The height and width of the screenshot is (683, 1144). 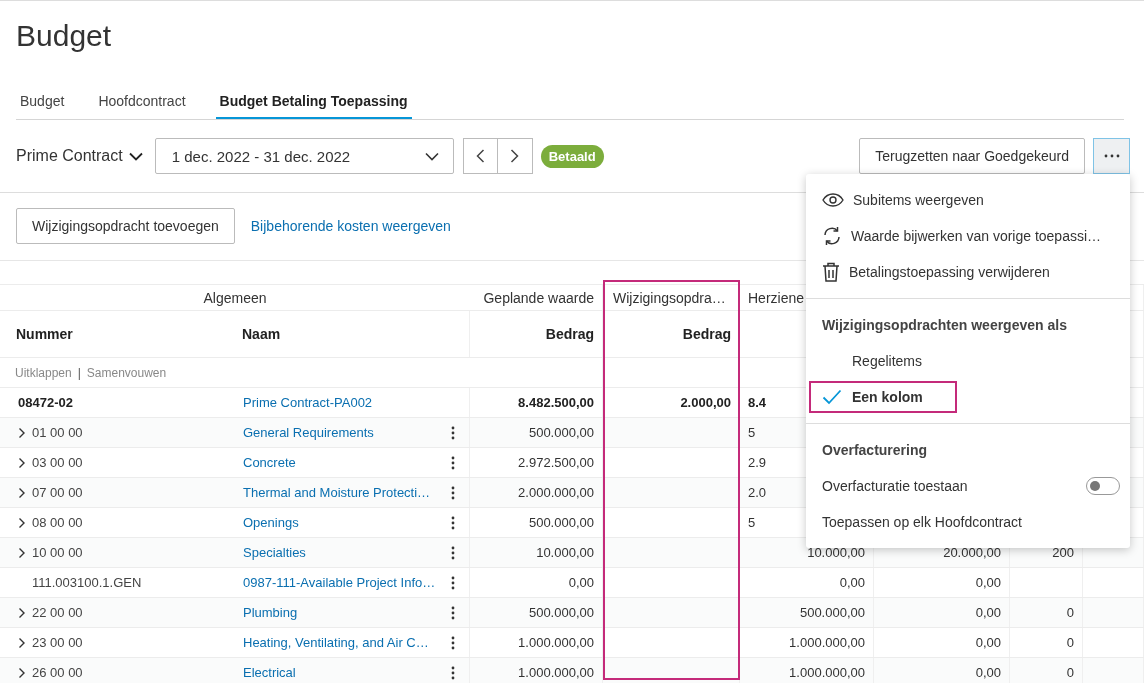 I want to click on menu-item: Subitems weergeven, so click(x=968, y=200).